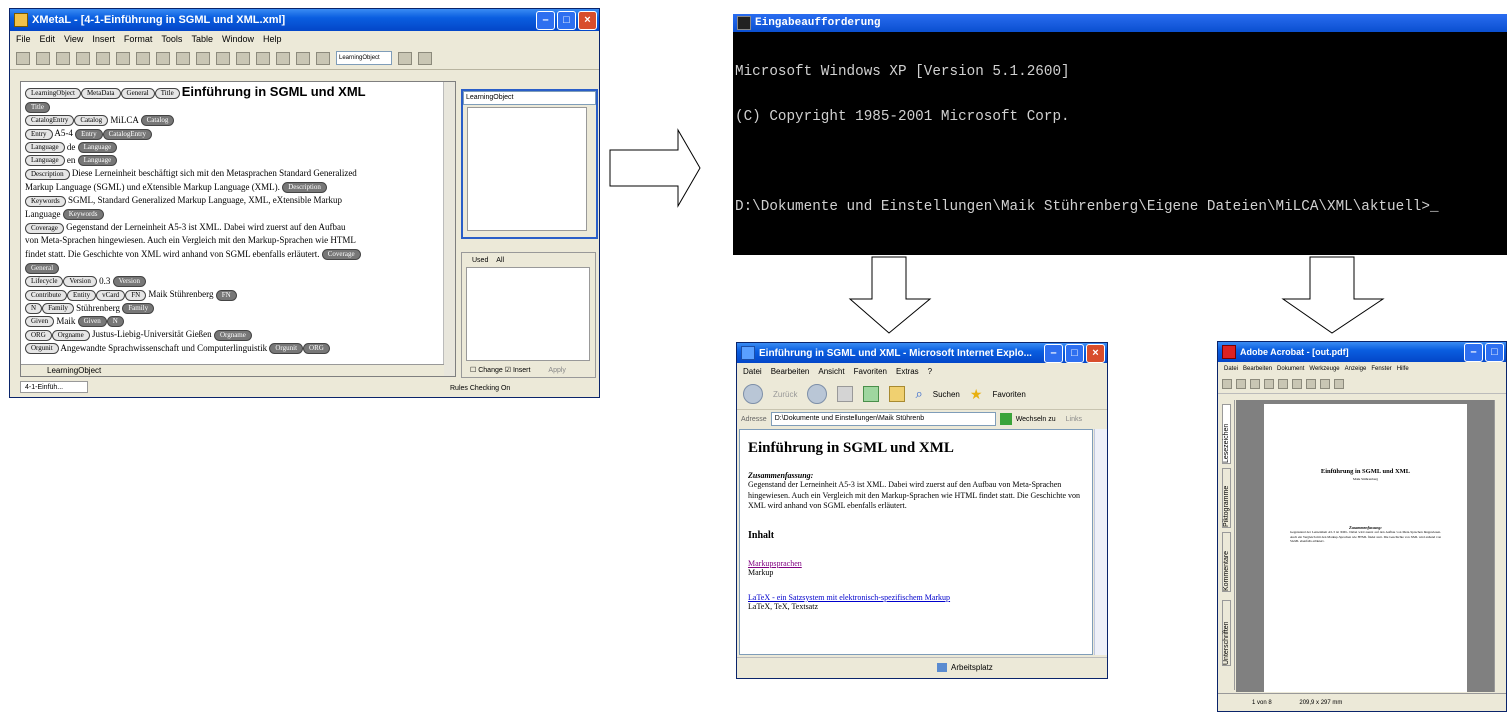 The height and width of the screenshot is (712, 1507). I want to click on xml-open-tag: LearningObject, so click(53, 94).